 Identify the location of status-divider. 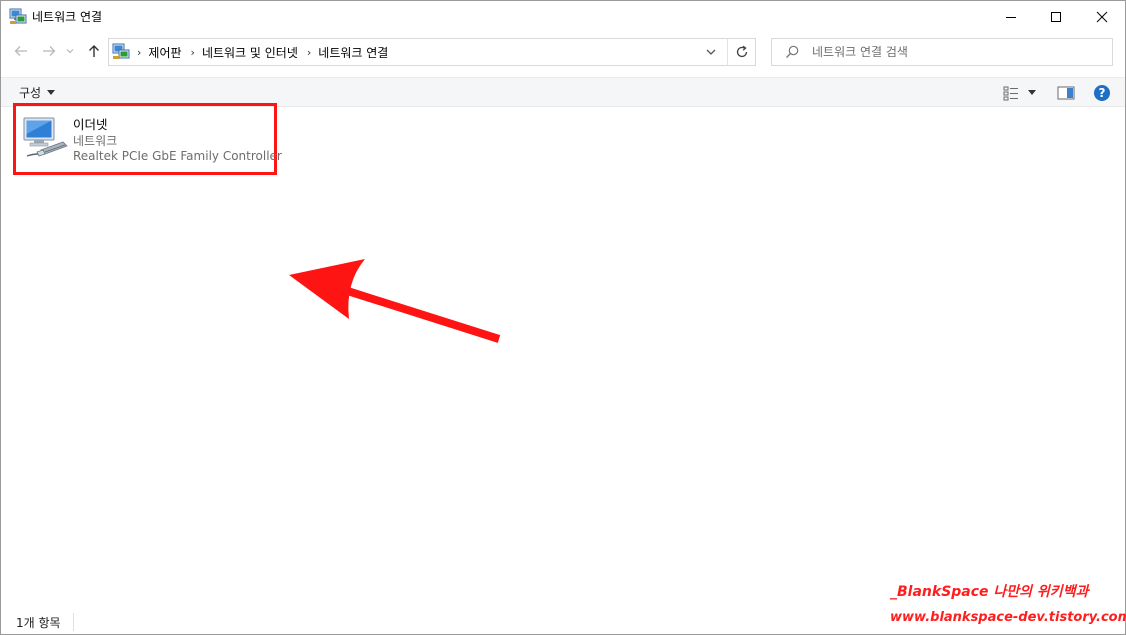
(73, 622).